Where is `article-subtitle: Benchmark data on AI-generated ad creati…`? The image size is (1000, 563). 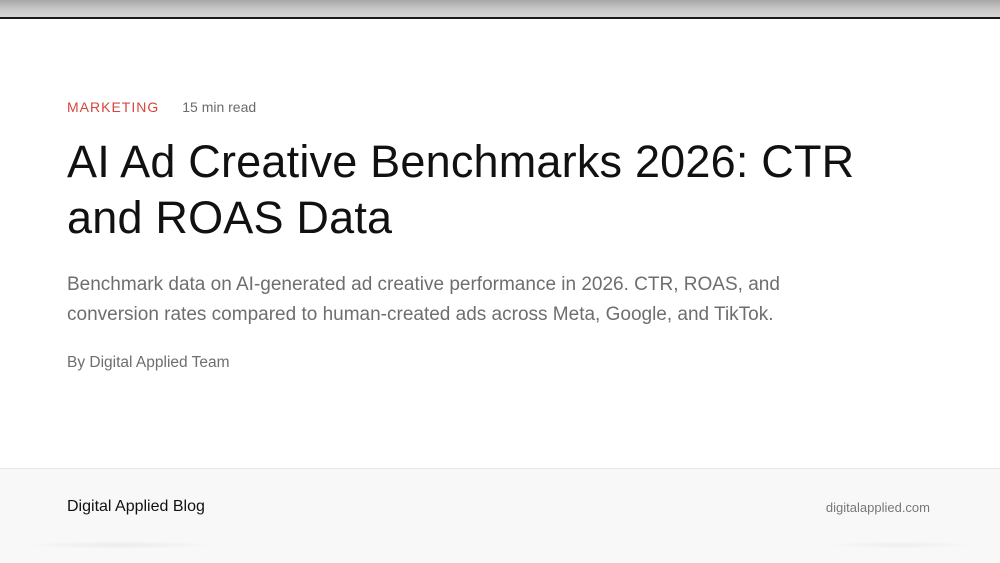 article-subtitle: Benchmark data on AI-generated ad creati… is located at coordinates (423, 299).